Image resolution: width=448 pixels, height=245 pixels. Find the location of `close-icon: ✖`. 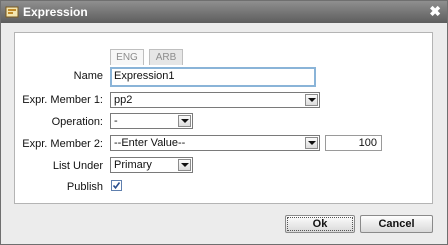

close-icon: ✖ is located at coordinates (435, 11).